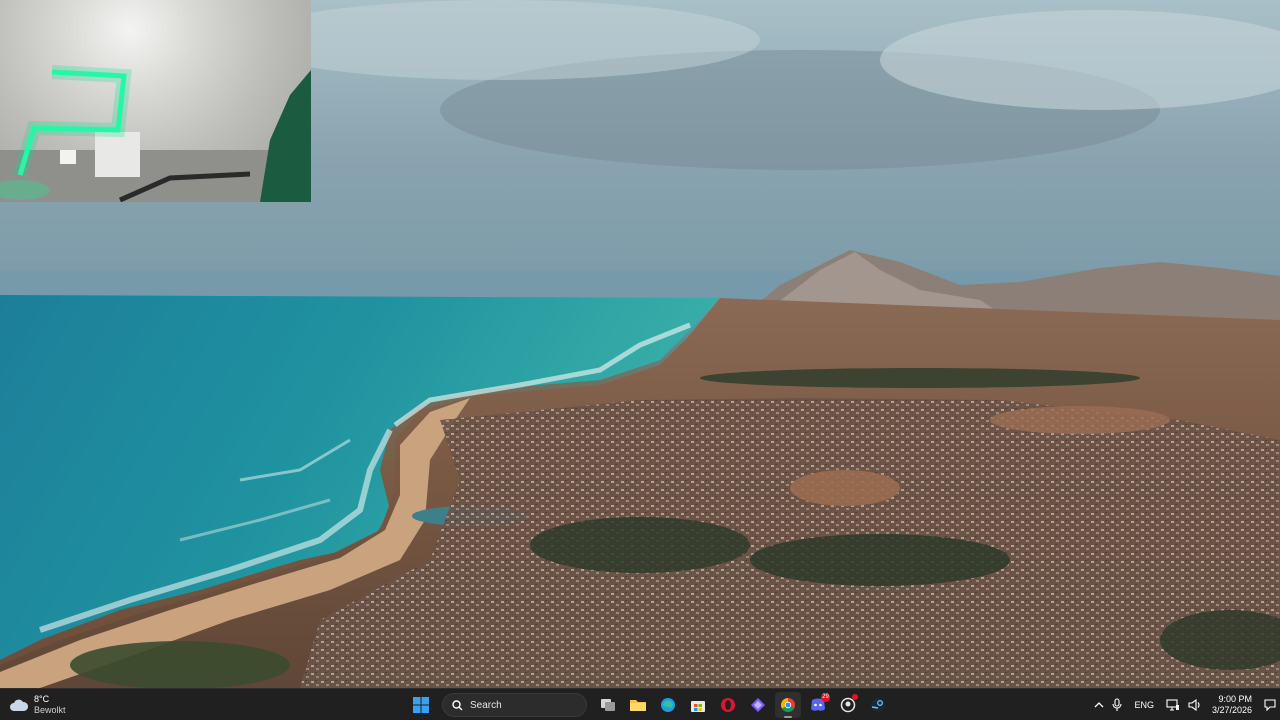 The height and width of the screenshot is (720, 1280). I want to click on edge-icon, so click(668, 705).